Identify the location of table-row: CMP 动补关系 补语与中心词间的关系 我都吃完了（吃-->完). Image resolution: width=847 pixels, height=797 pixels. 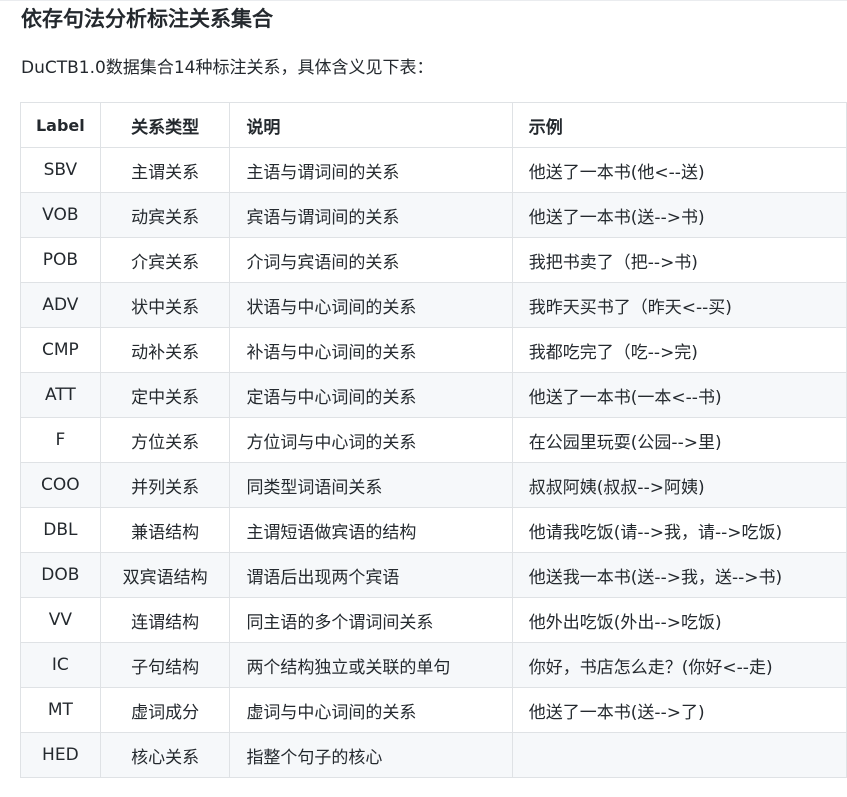
(433, 350).